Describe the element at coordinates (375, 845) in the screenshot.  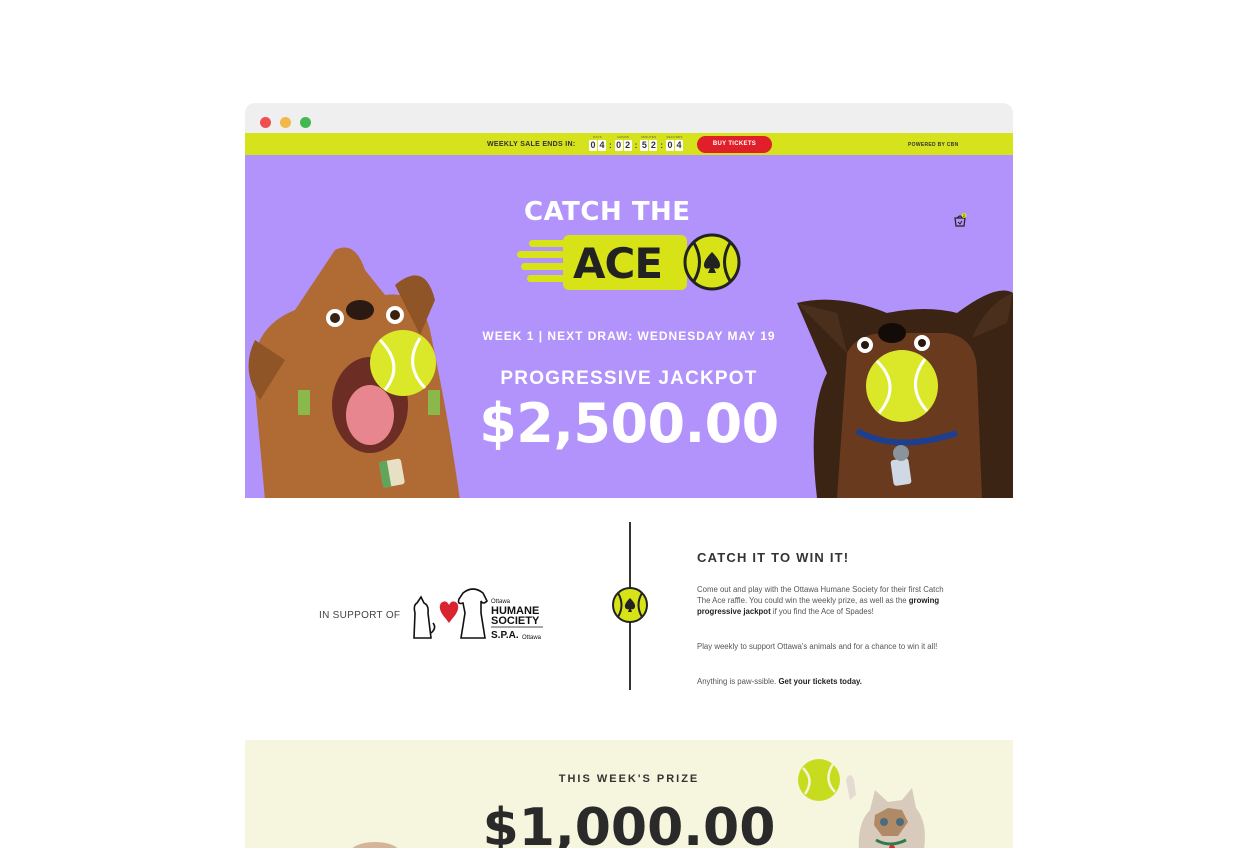
I see `pet-image` at that location.